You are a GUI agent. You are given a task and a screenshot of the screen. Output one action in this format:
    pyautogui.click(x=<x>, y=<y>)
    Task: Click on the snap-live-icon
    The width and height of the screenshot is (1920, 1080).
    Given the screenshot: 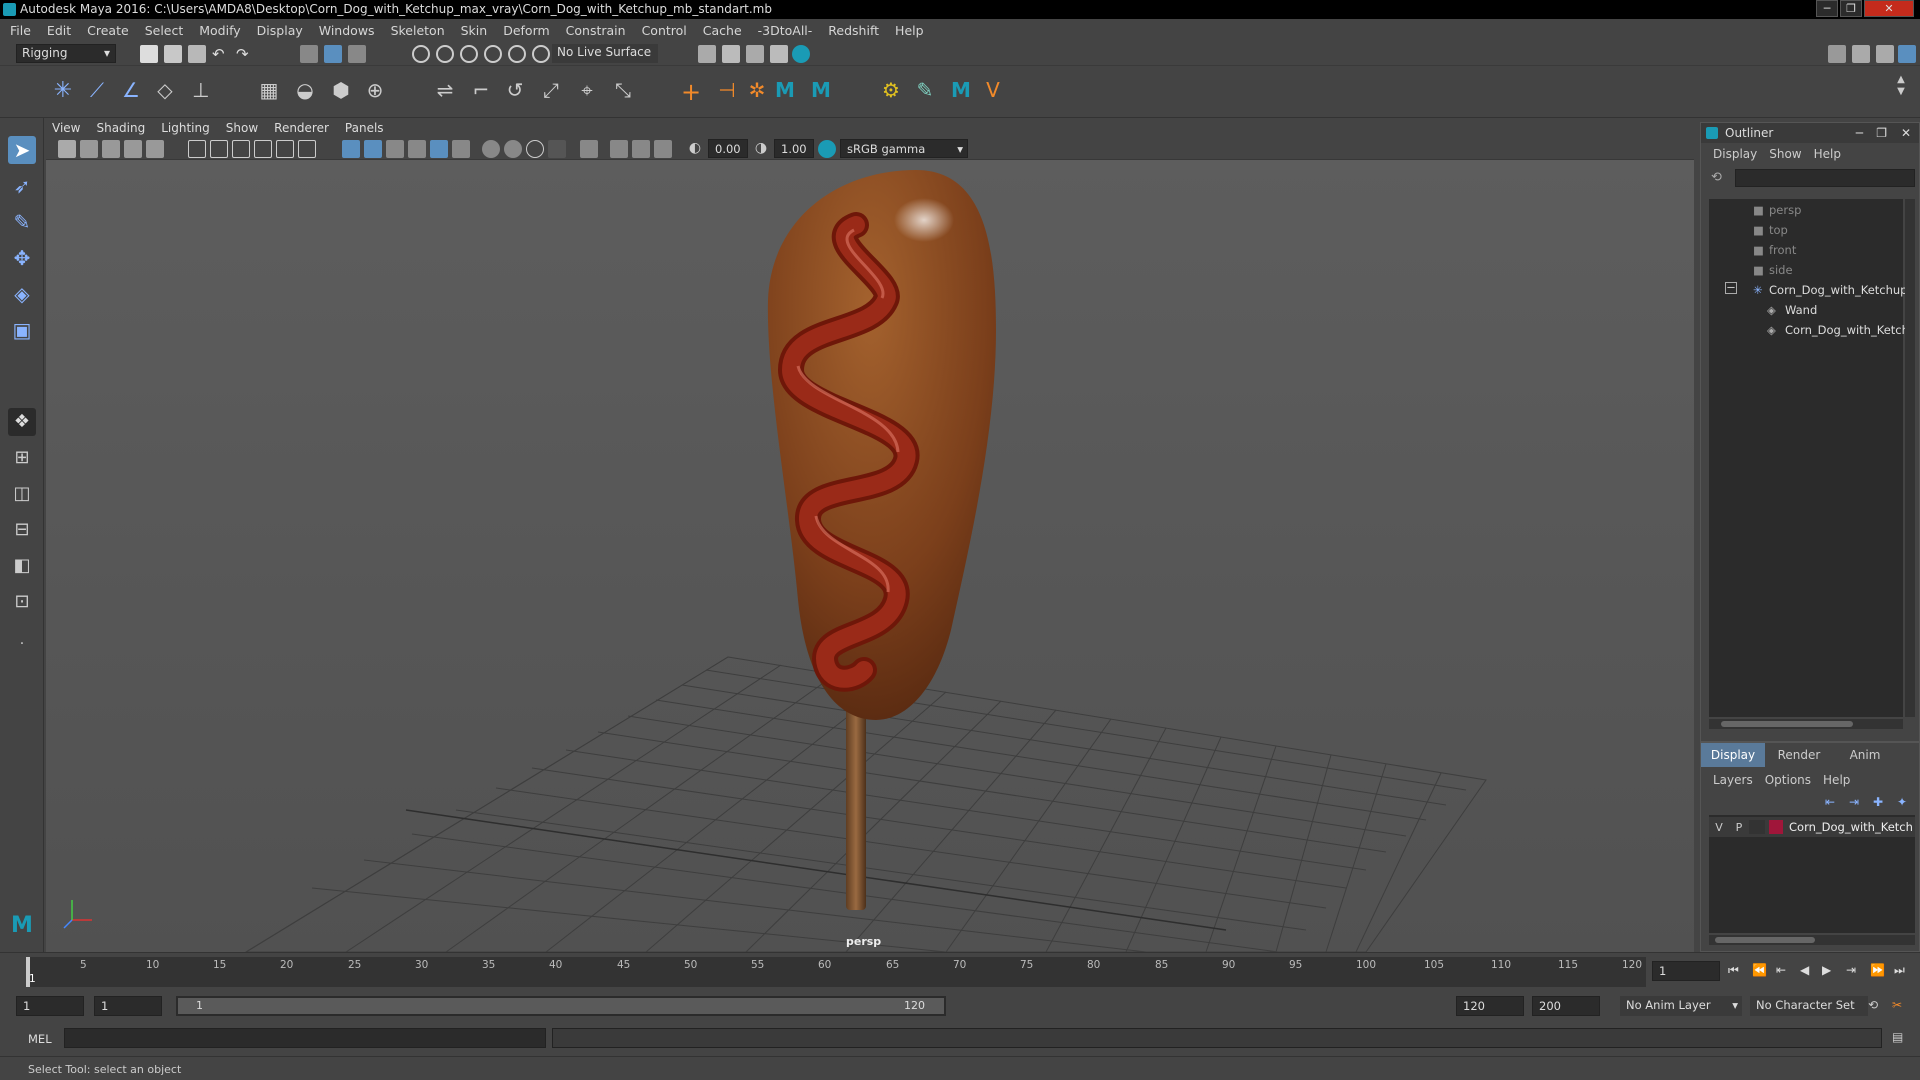 What is the action you would take?
    pyautogui.click(x=541, y=54)
    